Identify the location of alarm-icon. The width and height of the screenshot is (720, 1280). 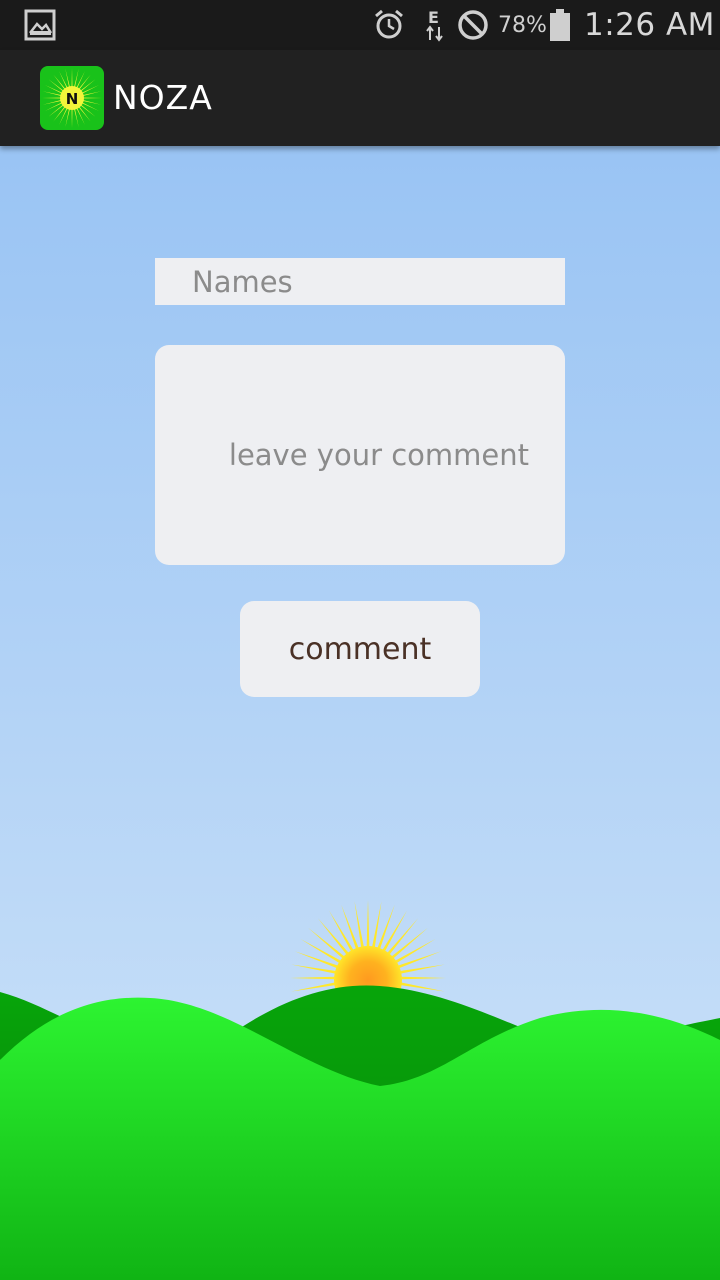
(389, 25).